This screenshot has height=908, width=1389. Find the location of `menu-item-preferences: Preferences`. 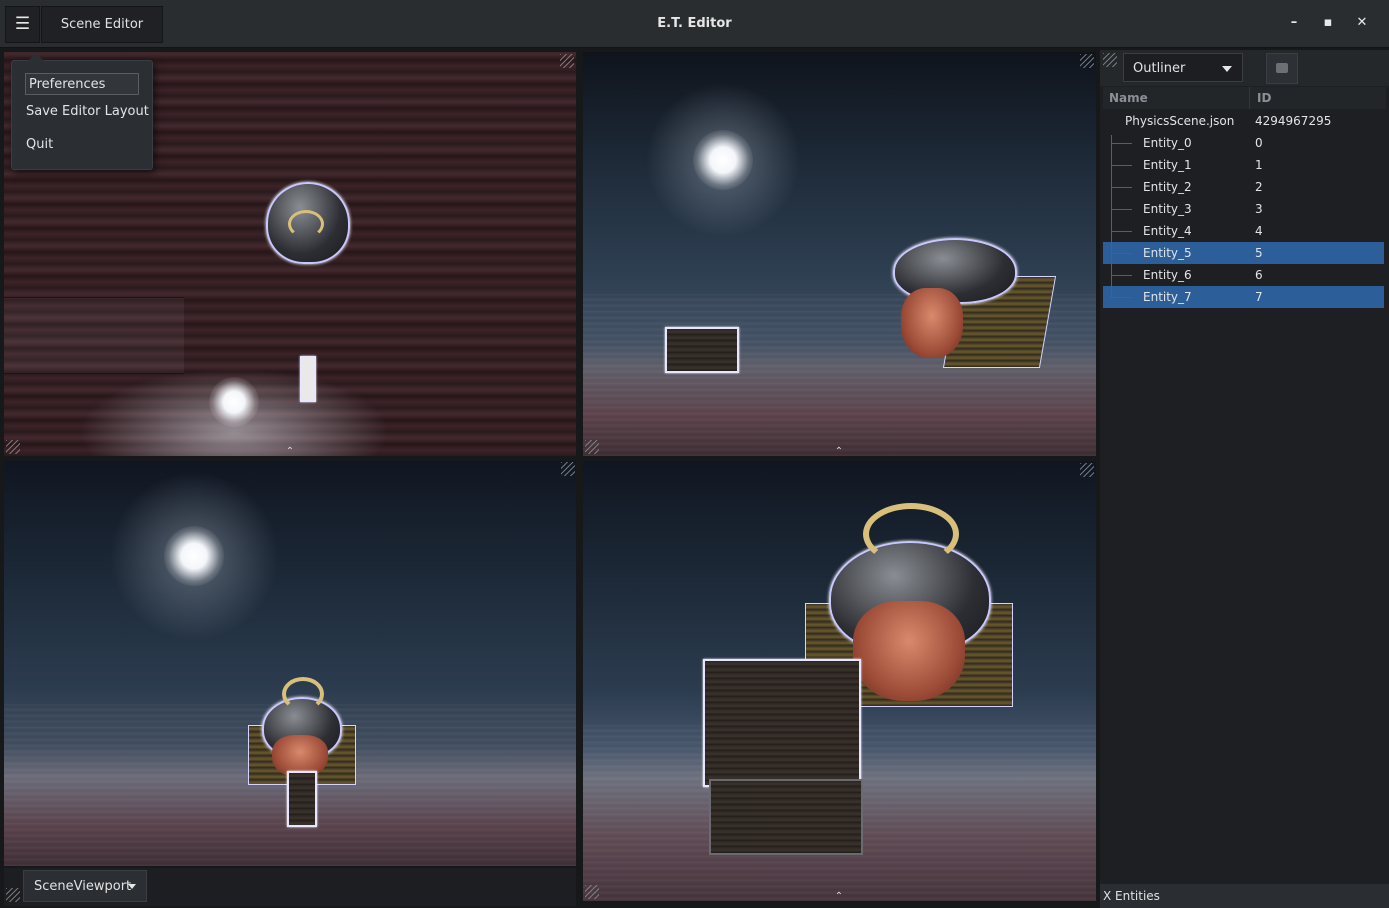

menu-item-preferences: Preferences is located at coordinates (82, 84).